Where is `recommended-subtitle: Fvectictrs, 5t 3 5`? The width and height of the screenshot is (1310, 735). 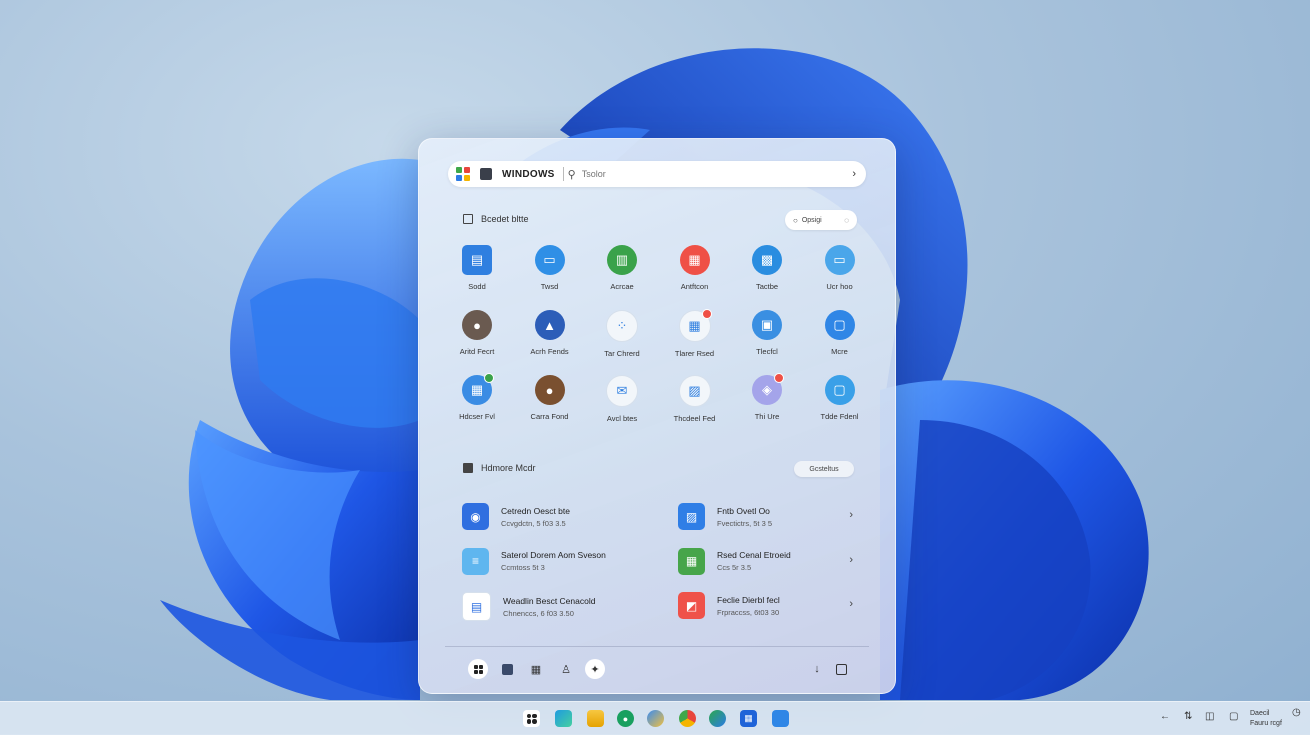
recommended-subtitle: Fvectictrs, 5t 3 5 is located at coordinates (745, 523).